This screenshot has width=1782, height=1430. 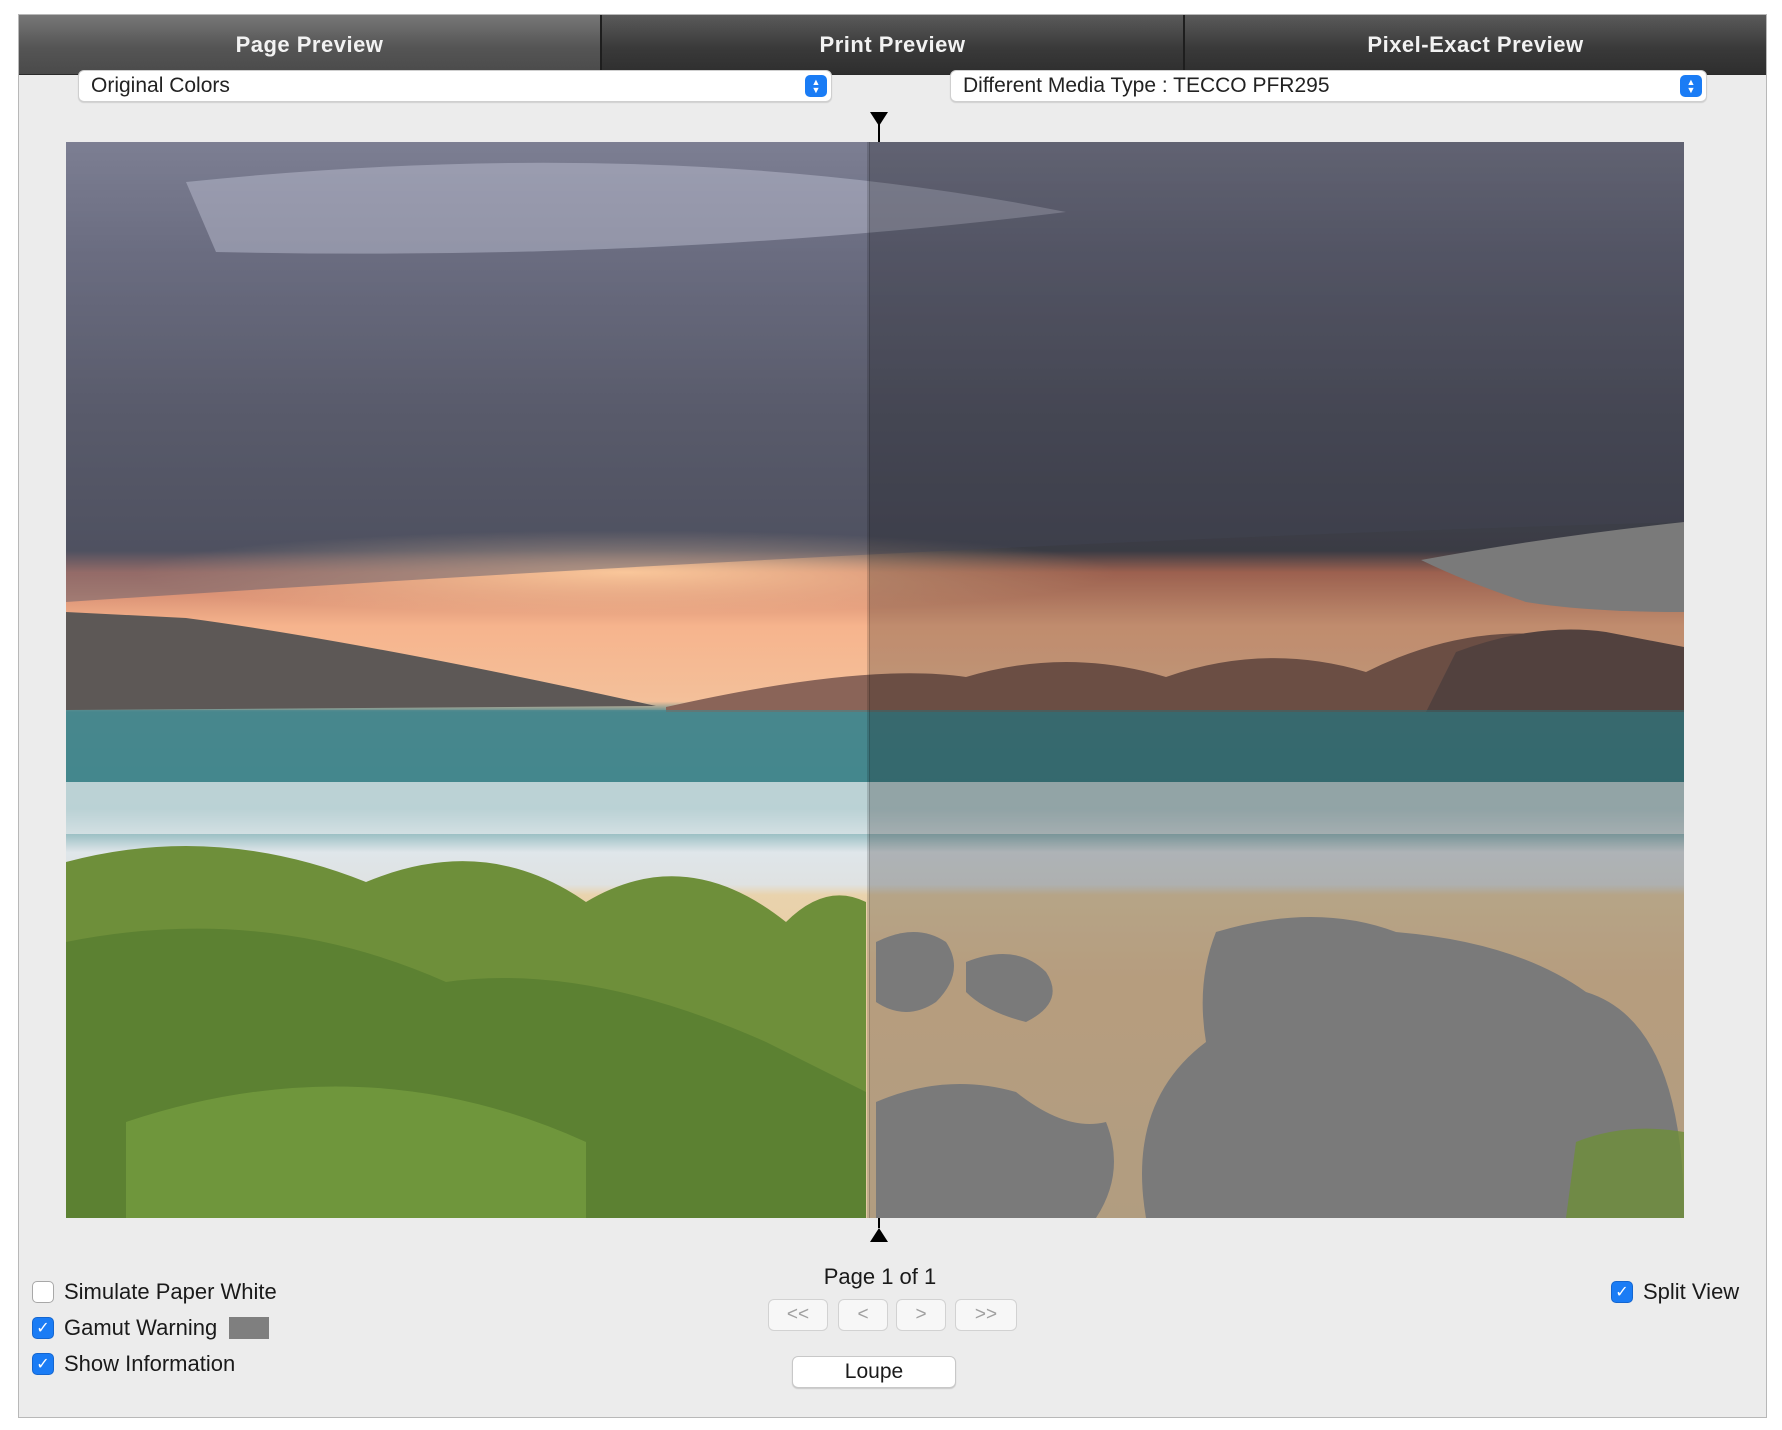 I want to click on gamut-warning-checkbox: ✓ Gamut Warning, so click(x=151, y=1328).